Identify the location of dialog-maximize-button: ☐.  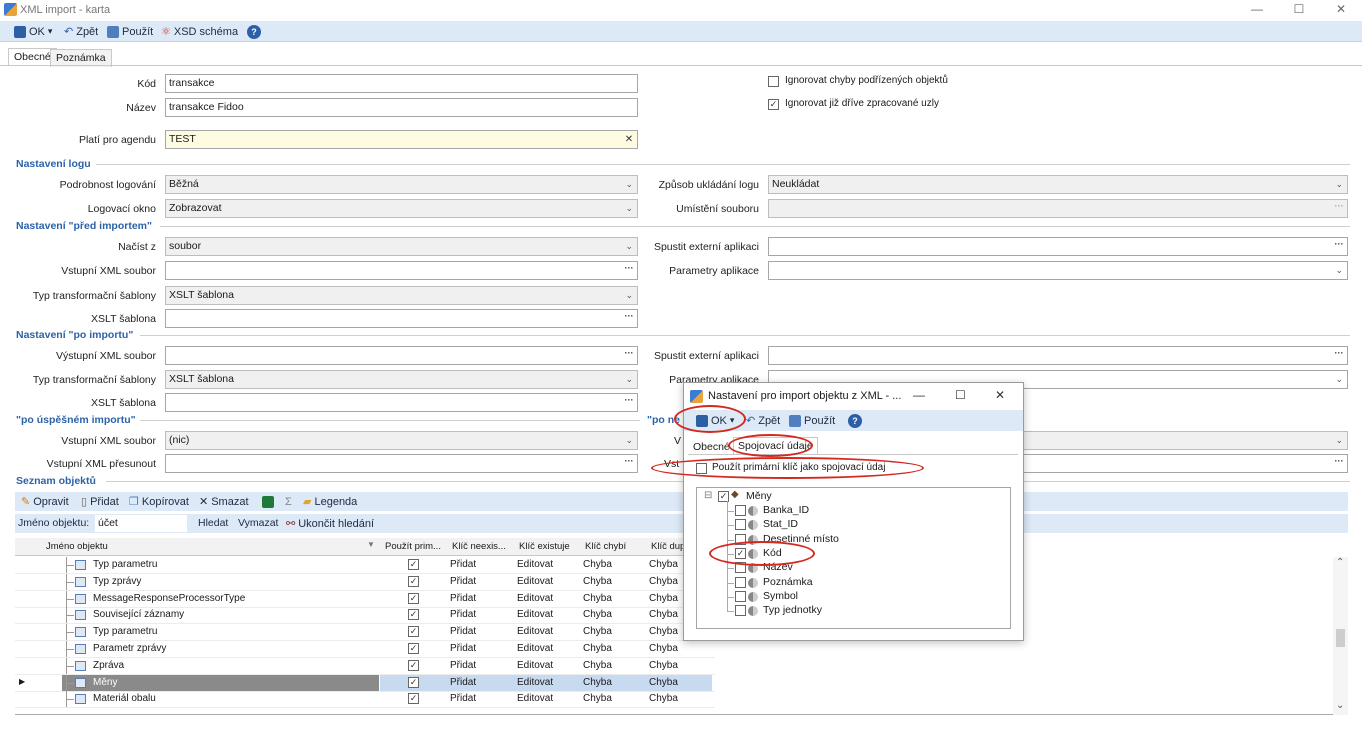
(960, 395).